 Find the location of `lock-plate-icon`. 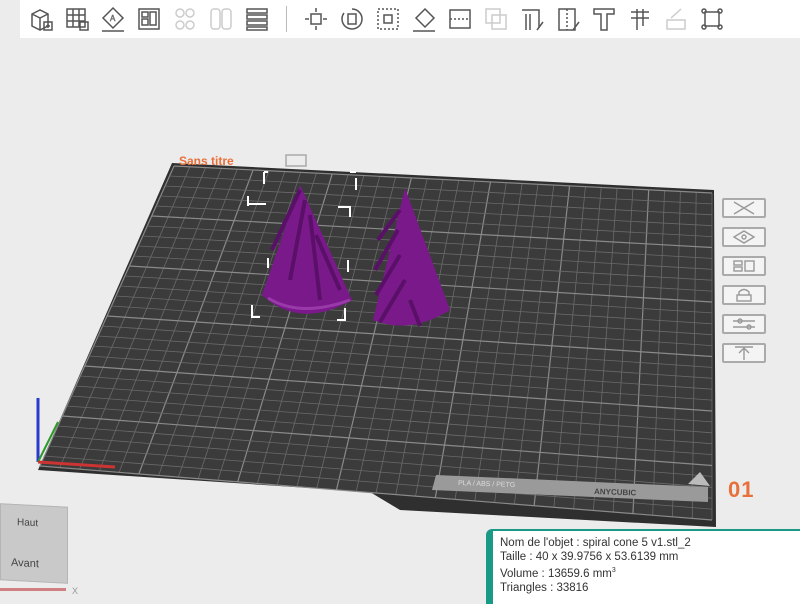

lock-plate-icon is located at coordinates (744, 295).